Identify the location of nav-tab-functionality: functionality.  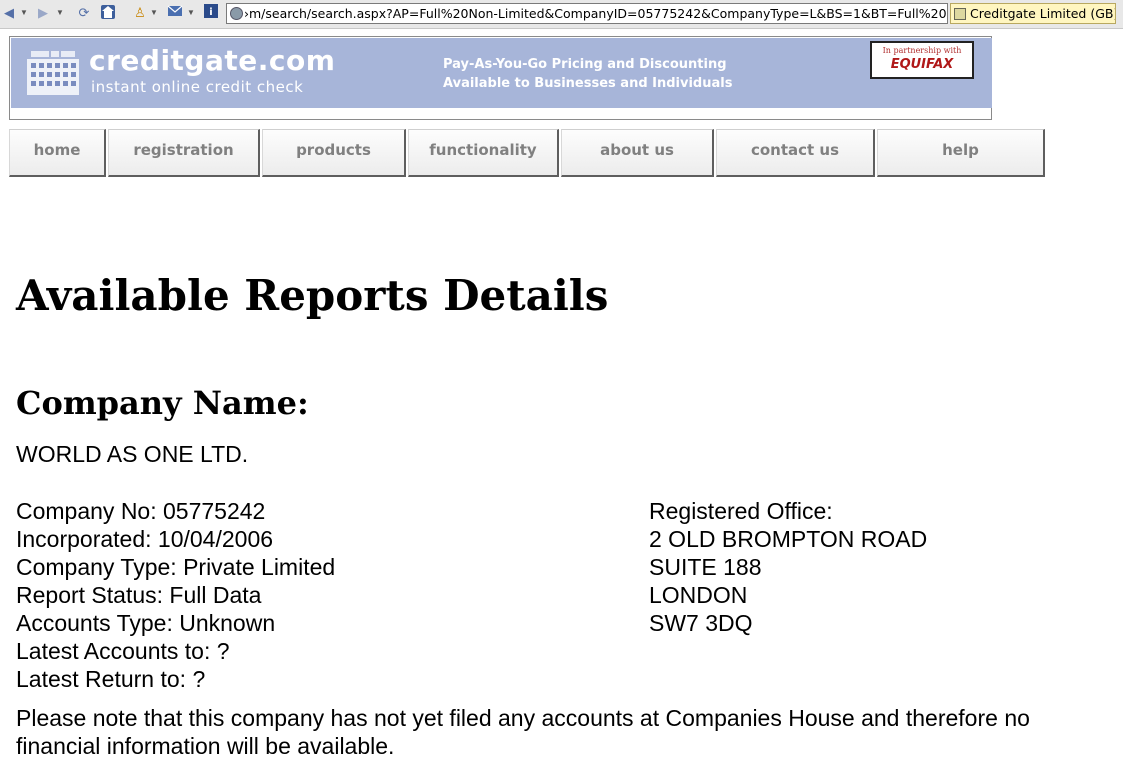
(483, 153).